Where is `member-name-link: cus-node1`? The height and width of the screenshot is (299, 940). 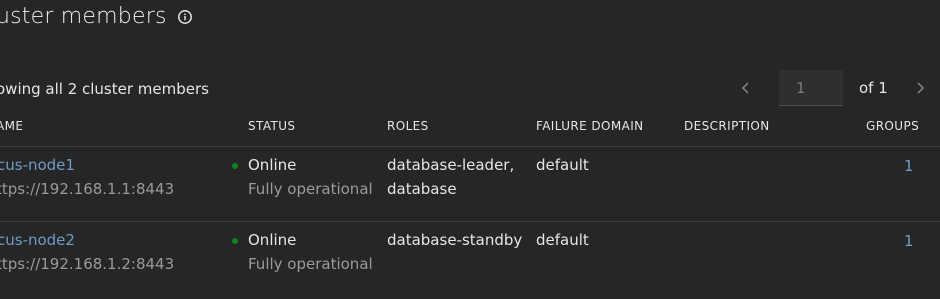 member-name-link: cus-node1 is located at coordinates (37, 165).